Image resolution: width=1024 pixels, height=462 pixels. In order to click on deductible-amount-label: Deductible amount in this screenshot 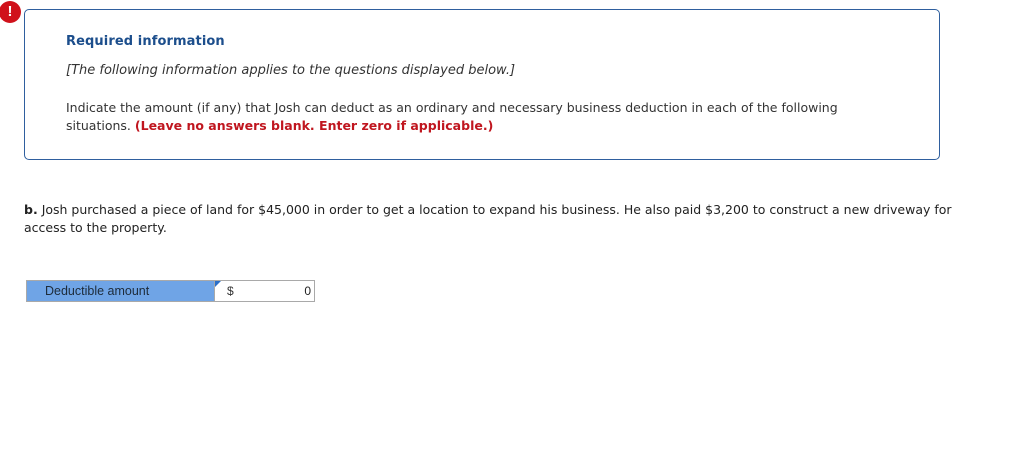, I will do `click(120, 291)`.